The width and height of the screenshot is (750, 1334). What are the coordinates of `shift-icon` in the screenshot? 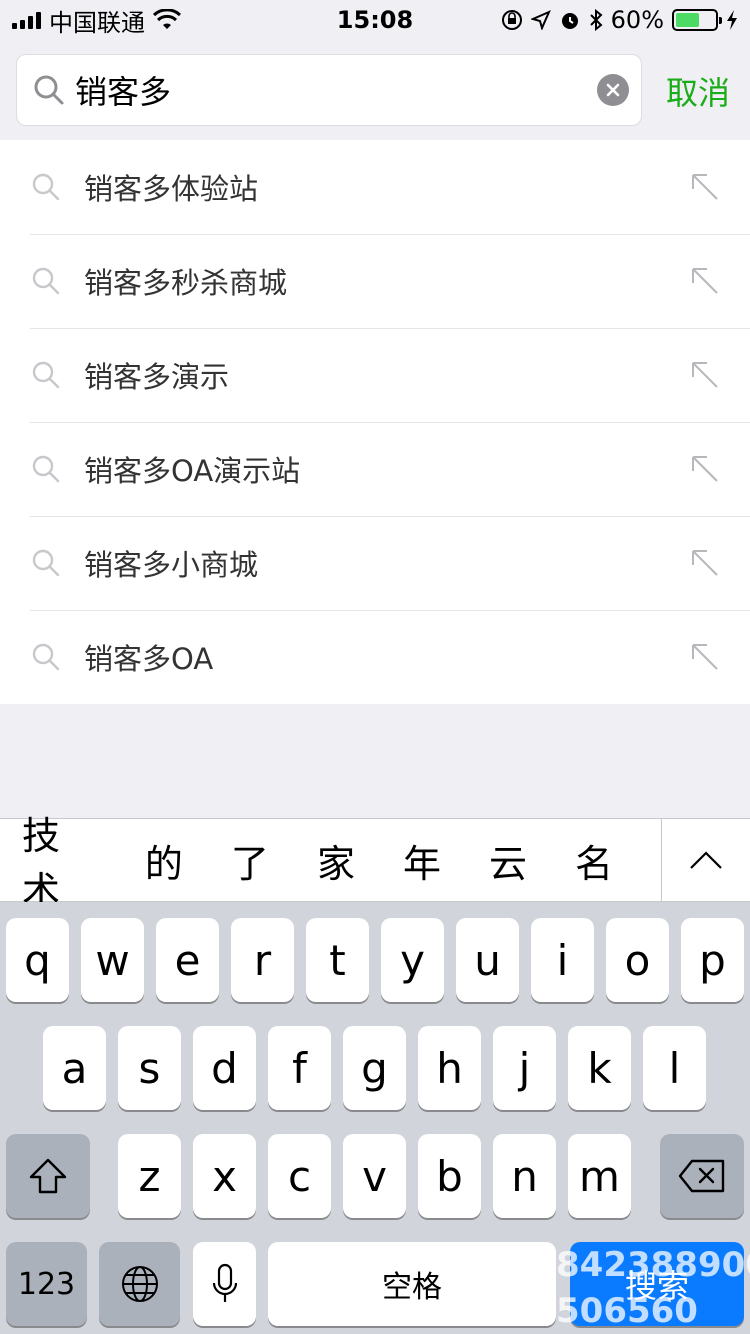 It's located at (48, 1176).